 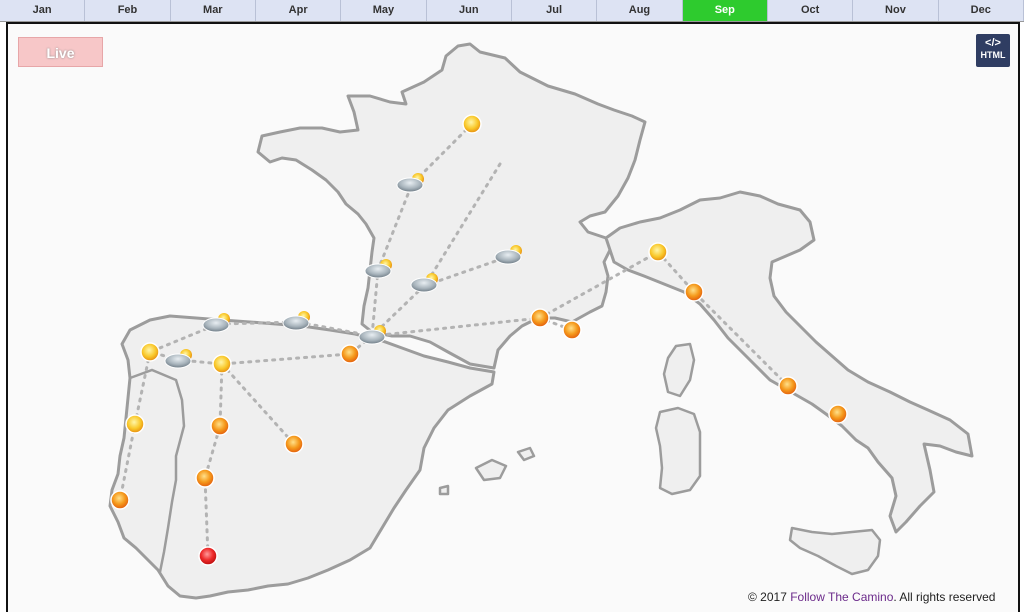 I want to click on weather-marker-oviedo, so click(x=216, y=323).